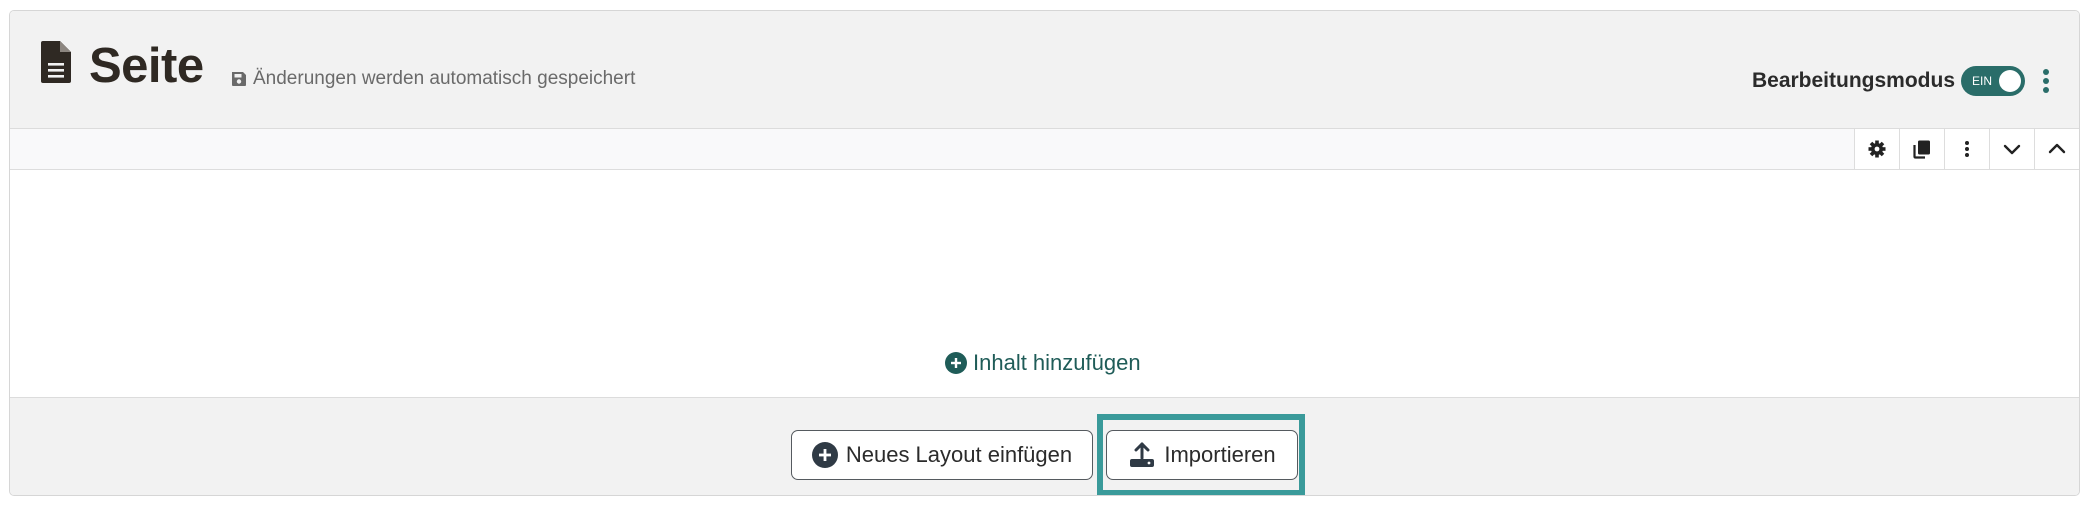 Image resolution: width=2088 pixels, height=512 pixels. I want to click on new-layout-button: Neues Layout einfügen, so click(942, 455).